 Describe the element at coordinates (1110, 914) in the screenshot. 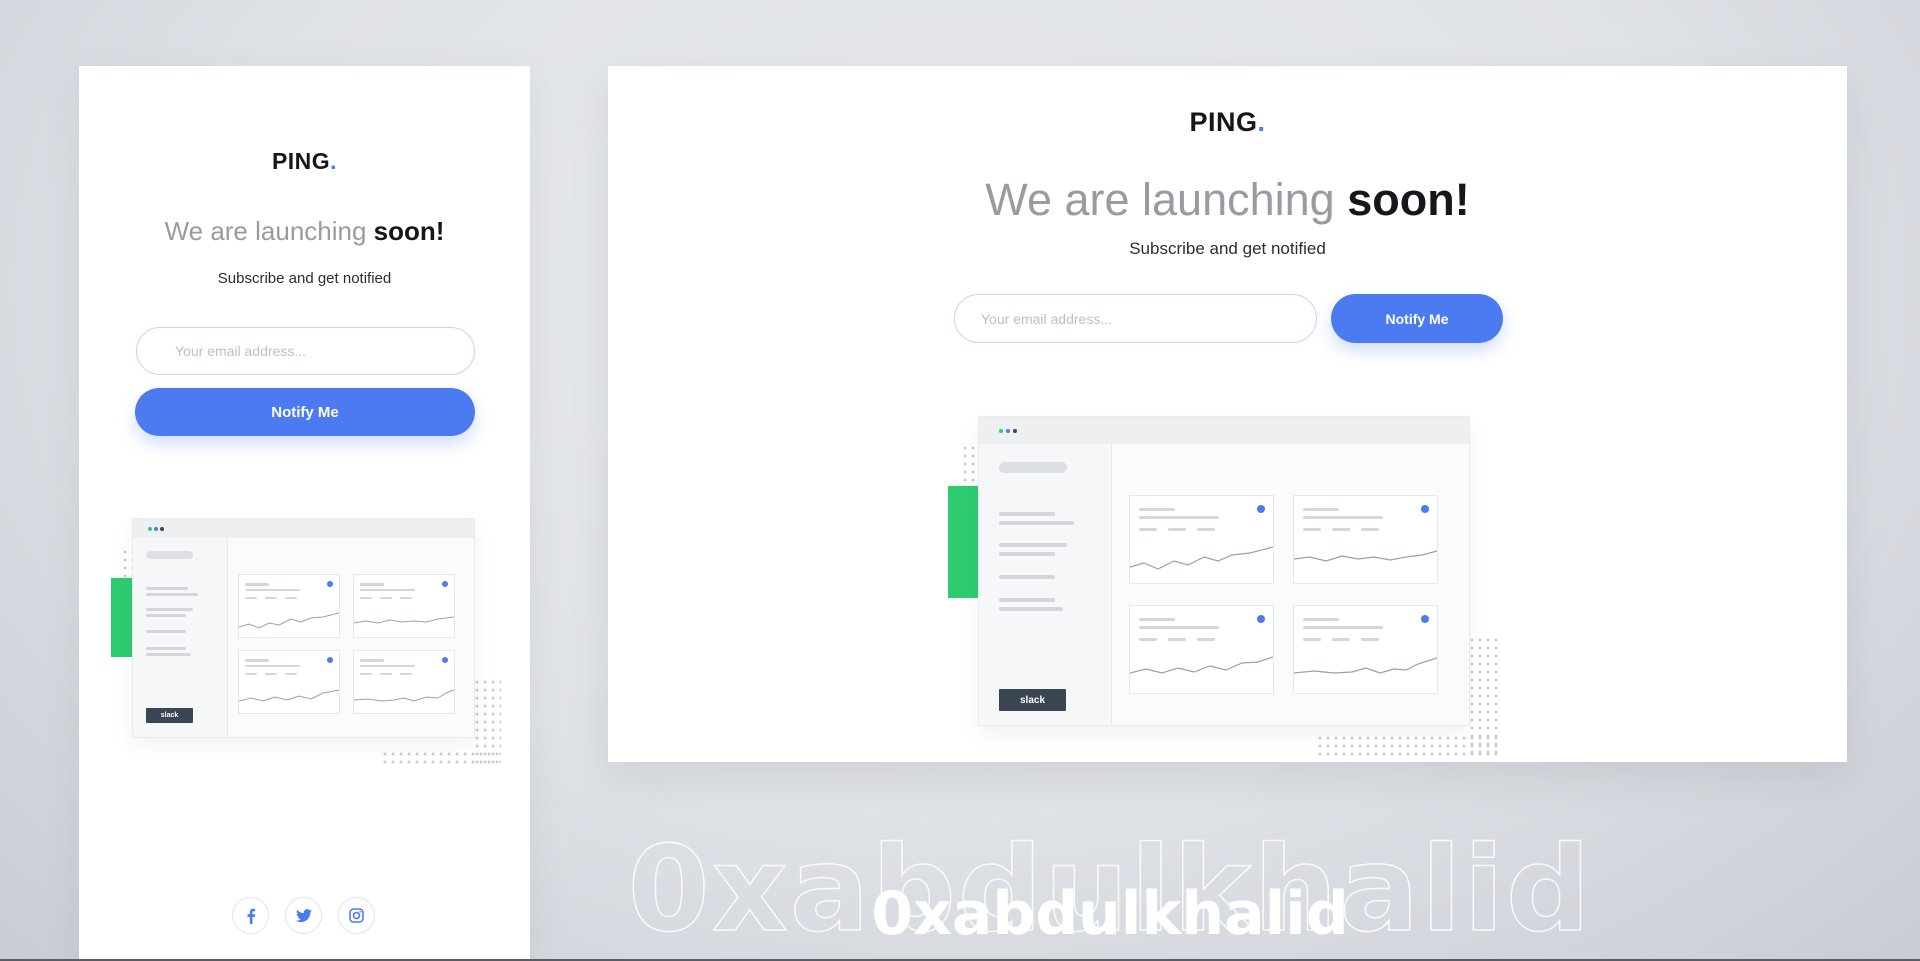

I see `watermark-text: 0xabdulkhalid` at that location.